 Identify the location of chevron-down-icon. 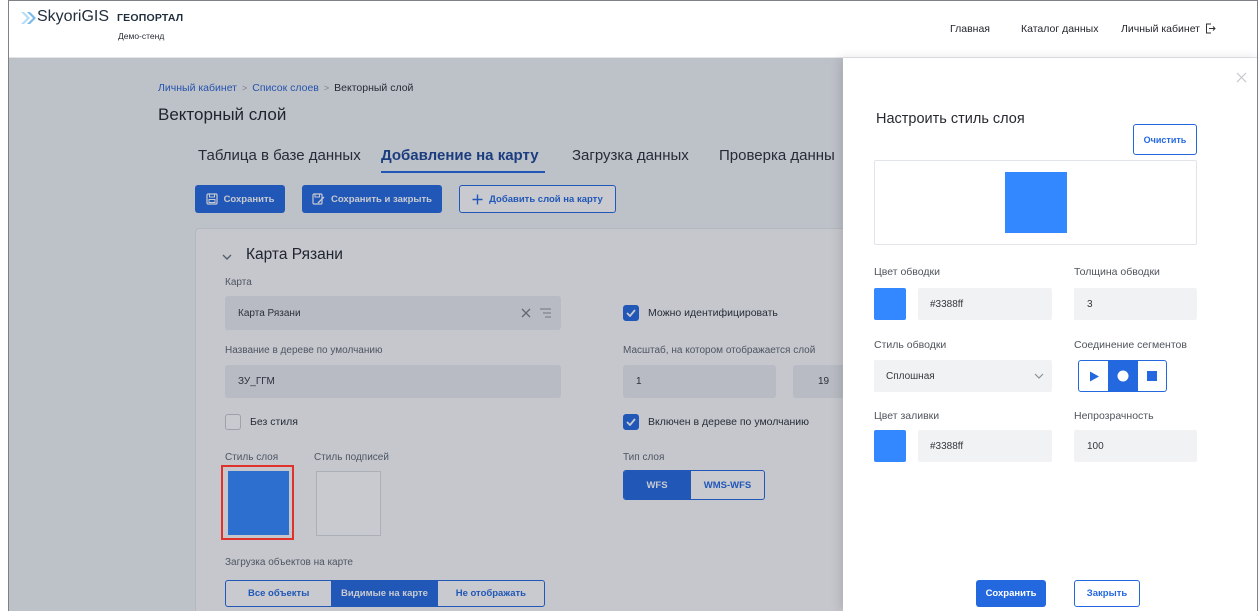
(1039, 376).